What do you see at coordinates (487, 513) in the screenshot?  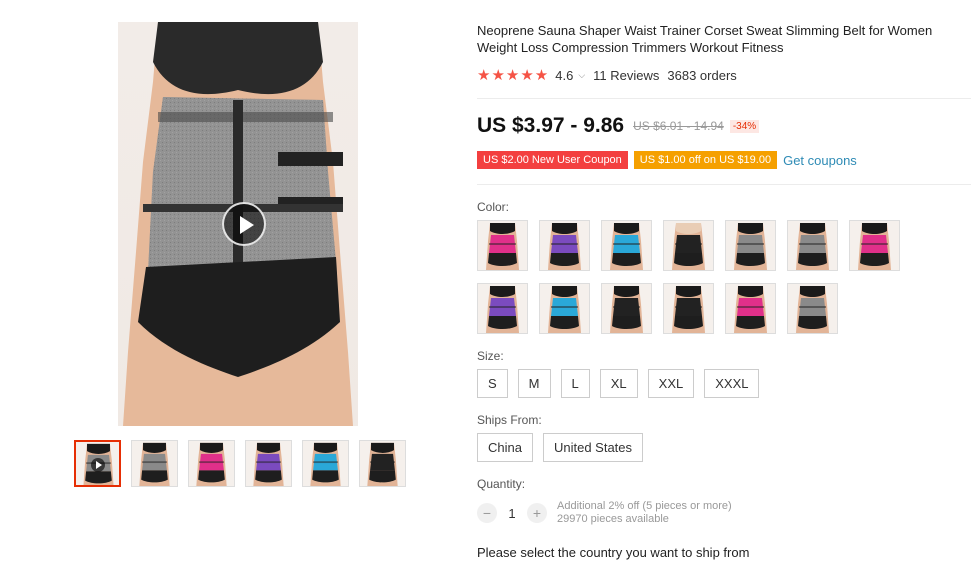 I see `decrease-quantity-button: −` at bounding box center [487, 513].